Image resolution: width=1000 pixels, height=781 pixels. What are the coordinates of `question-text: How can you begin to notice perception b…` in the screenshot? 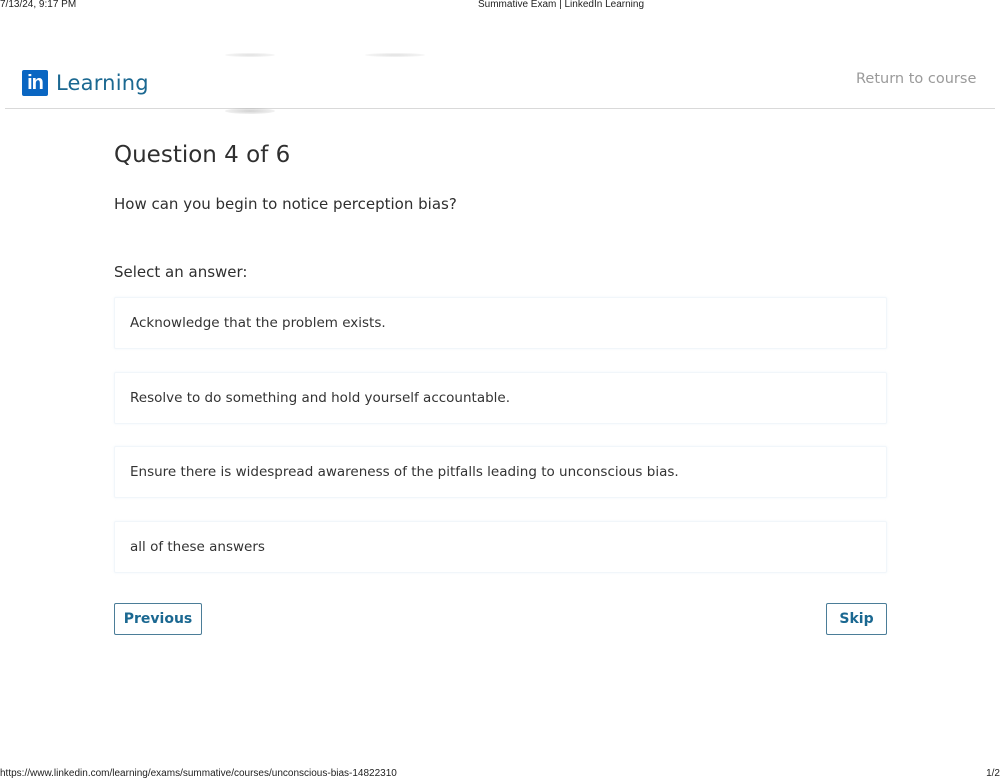 It's located at (285, 204).